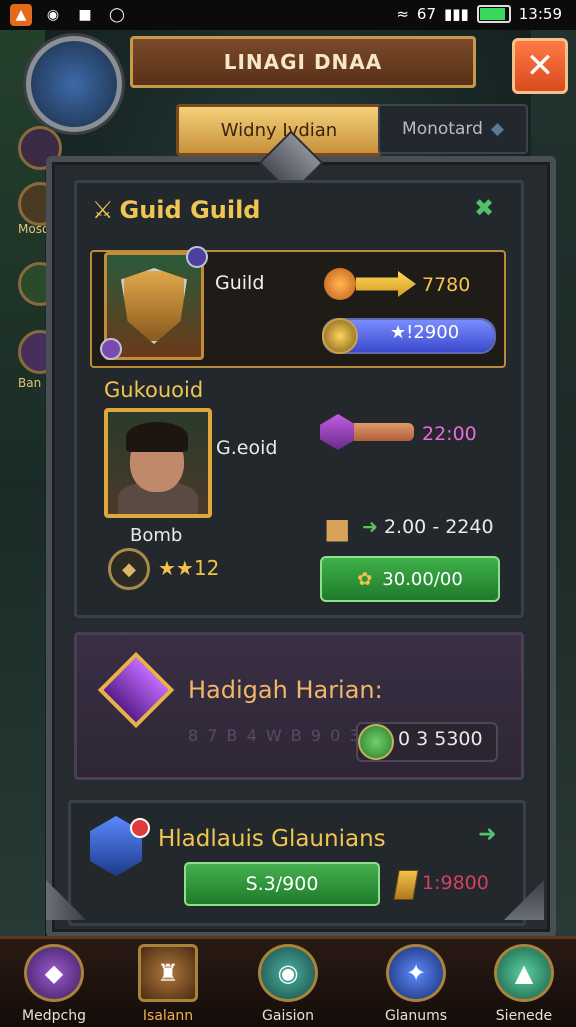 The width and height of the screenshot is (576, 1027). What do you see at coordinates (455, 883) in the screenshot?
I see `guardians-value: 1:9800` at bounding box center [455, 883].